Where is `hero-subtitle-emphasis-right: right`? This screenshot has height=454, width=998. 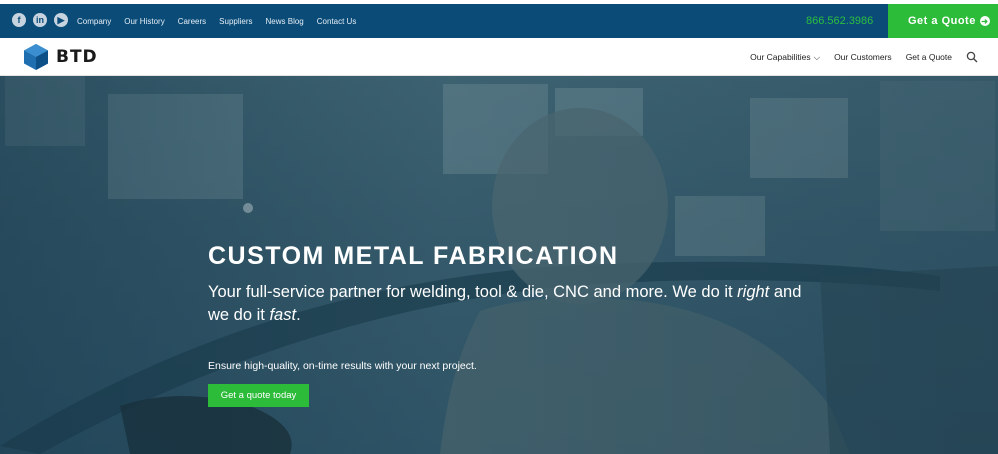
hero-subtitle-emphasis-right: right is located at coordinates (753, 292).